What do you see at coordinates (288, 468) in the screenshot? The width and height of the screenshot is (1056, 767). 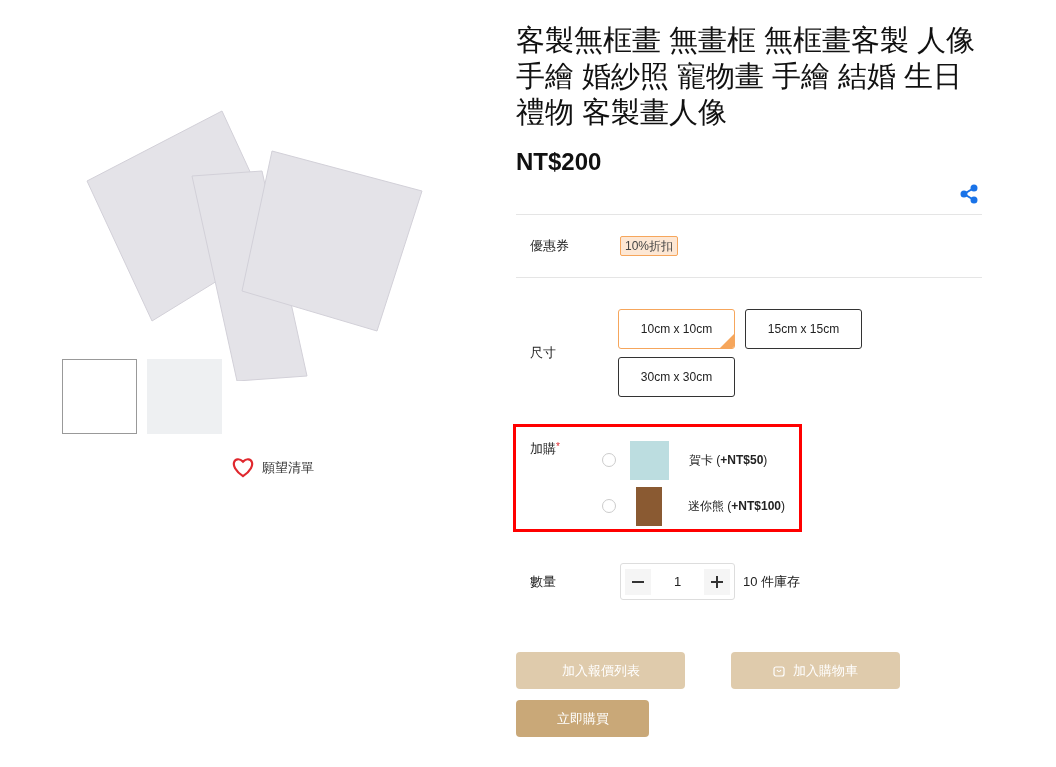 I see `wishlist-link: 願望清單` at bounding box center [288, 468].